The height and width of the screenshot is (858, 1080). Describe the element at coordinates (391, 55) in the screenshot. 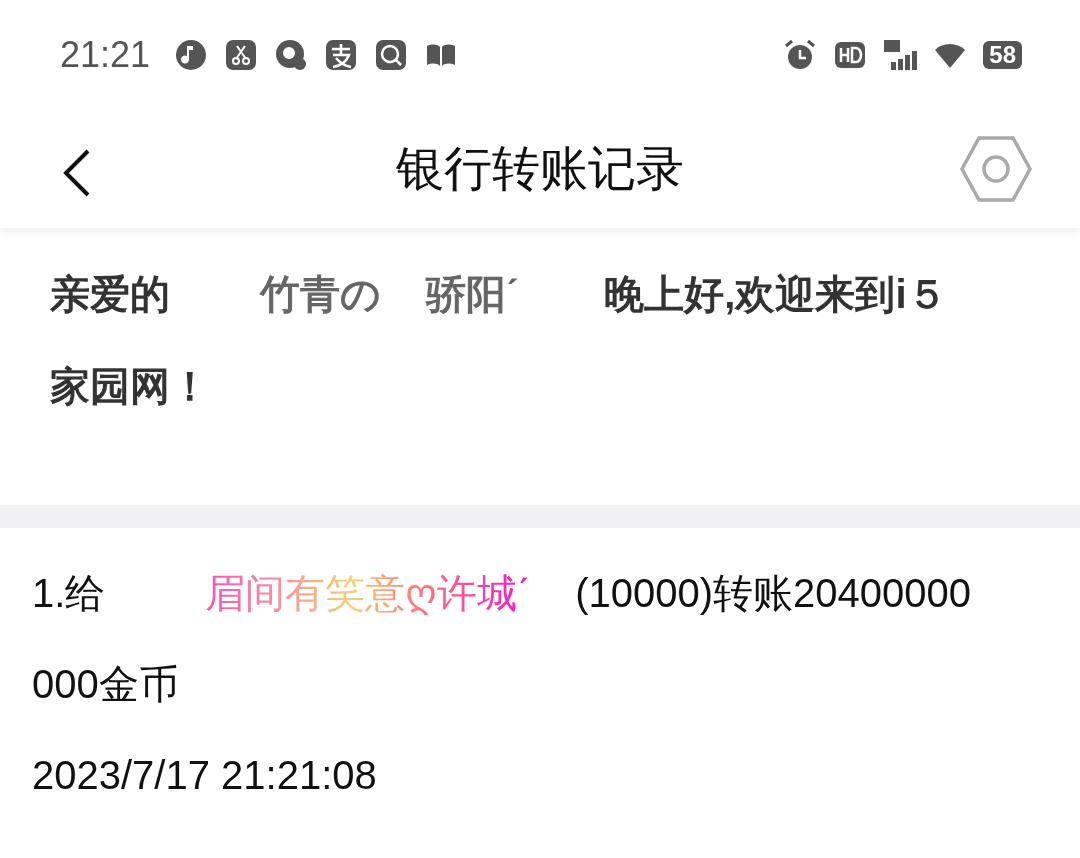

I see `magnifier-app-icon` at that location.